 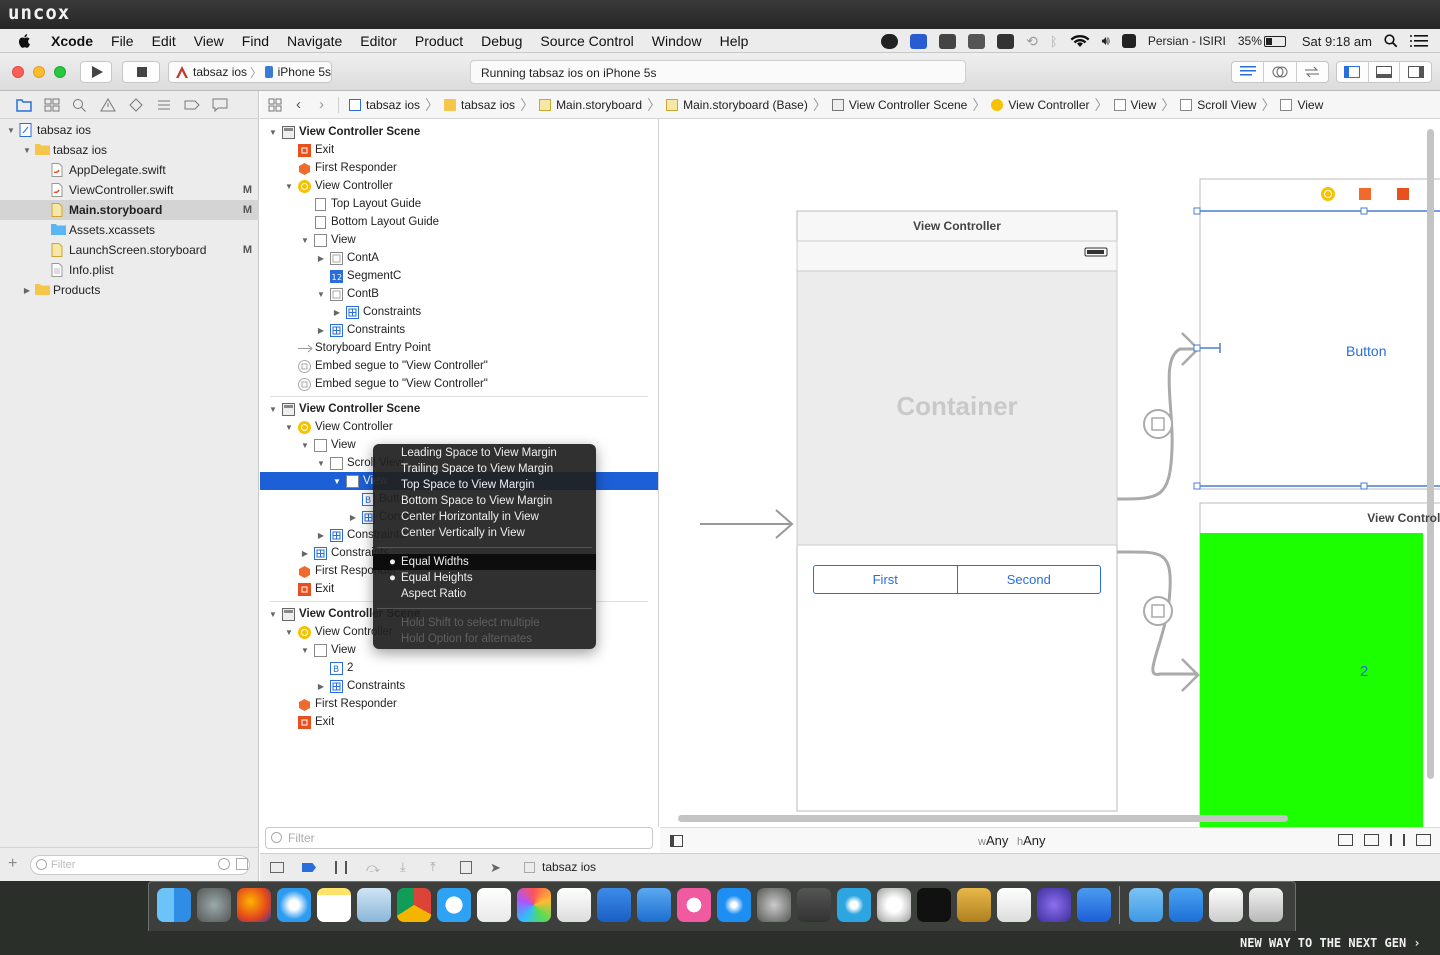 What do you see at coordinates (484, 562) in the screenshot?
I see `popup-item-equal-widths: ● Equal Widths` at bounding box center [484, 562].